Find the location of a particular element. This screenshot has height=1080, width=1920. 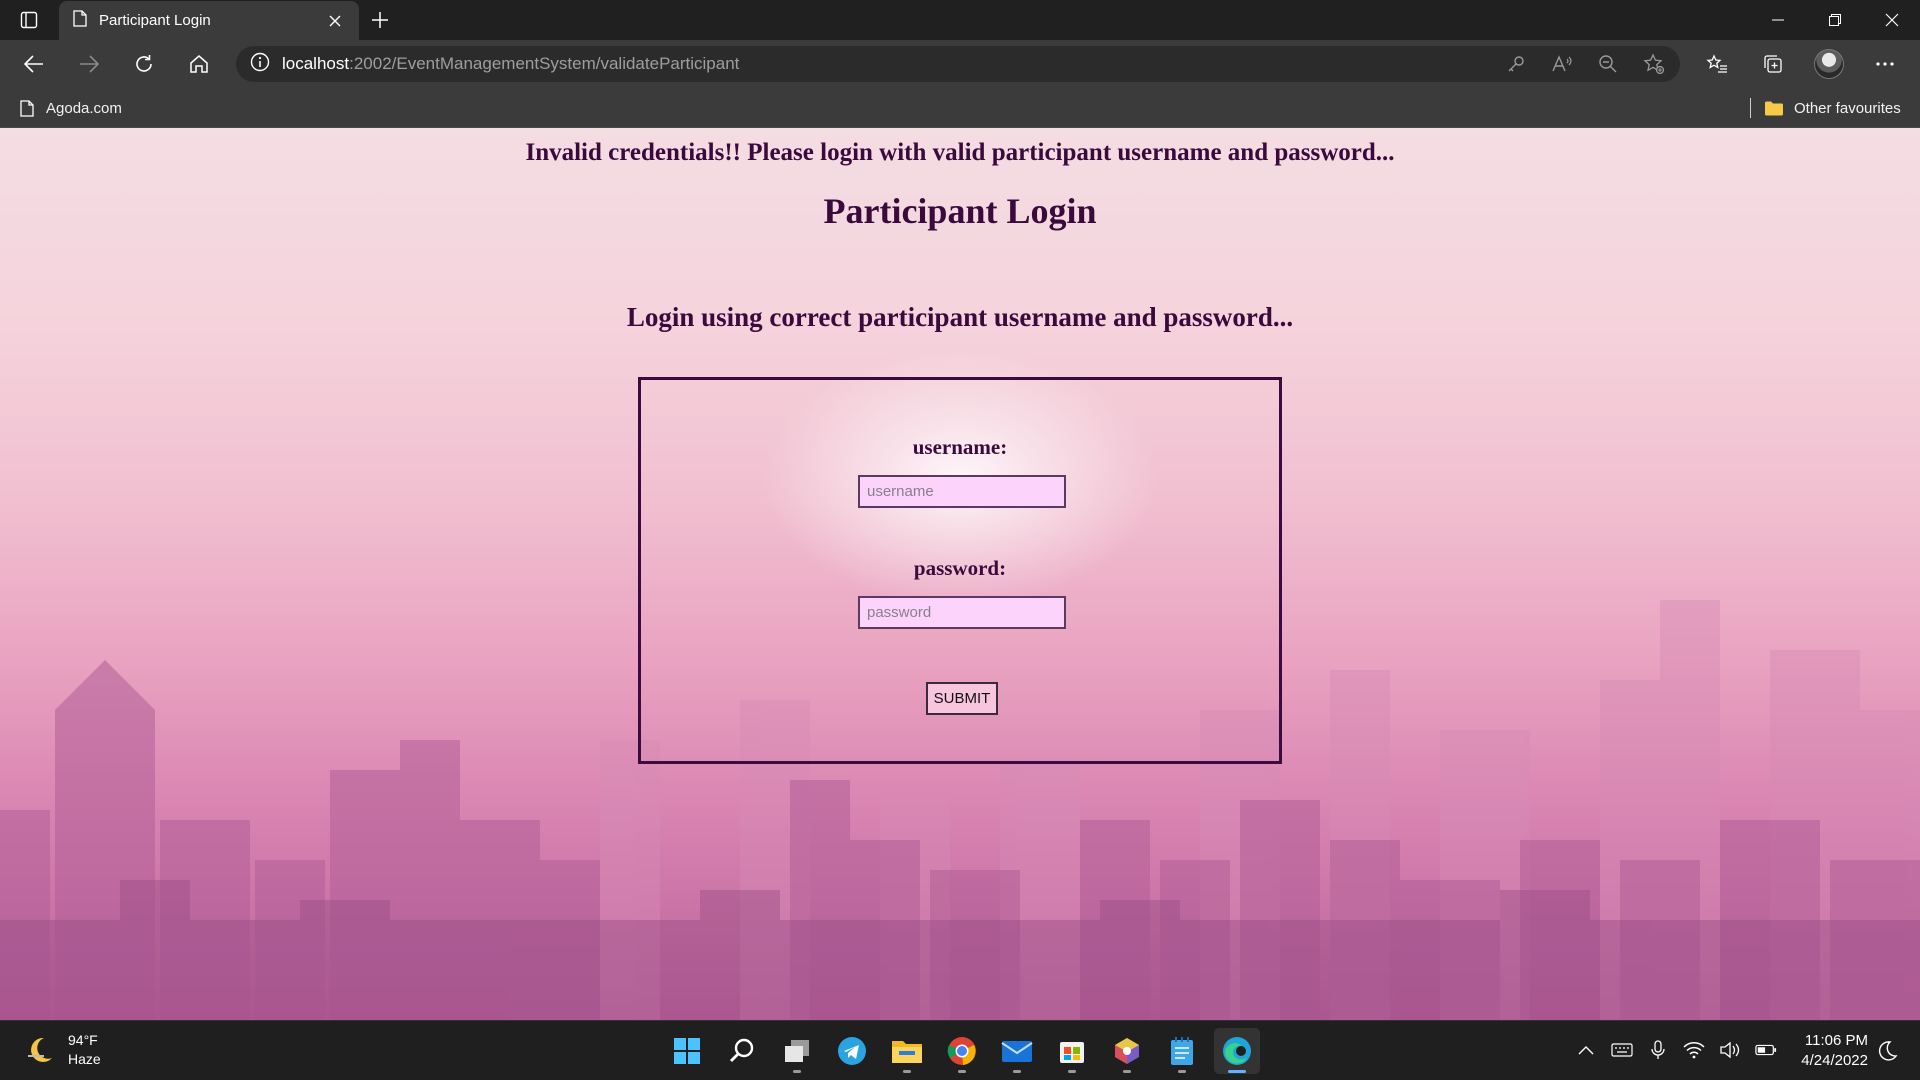

tab-actions-menu-icon is located at coordinates (29, 20).